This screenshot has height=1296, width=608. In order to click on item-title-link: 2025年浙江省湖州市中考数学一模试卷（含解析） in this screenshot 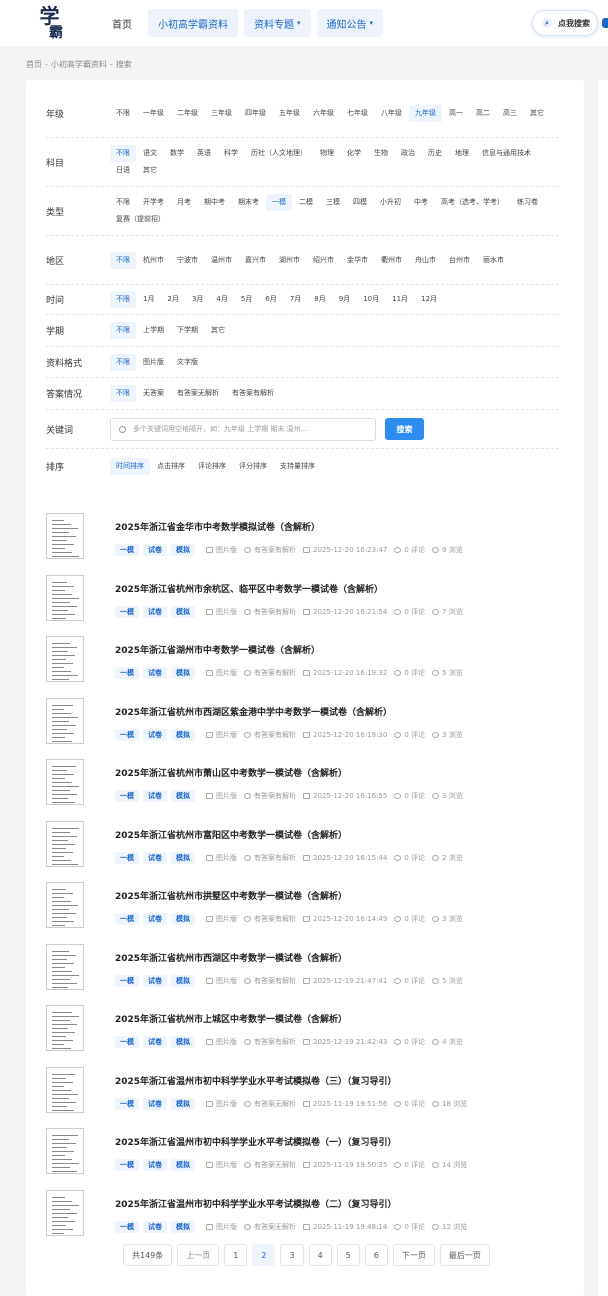, I will do `click(289, 651)`.